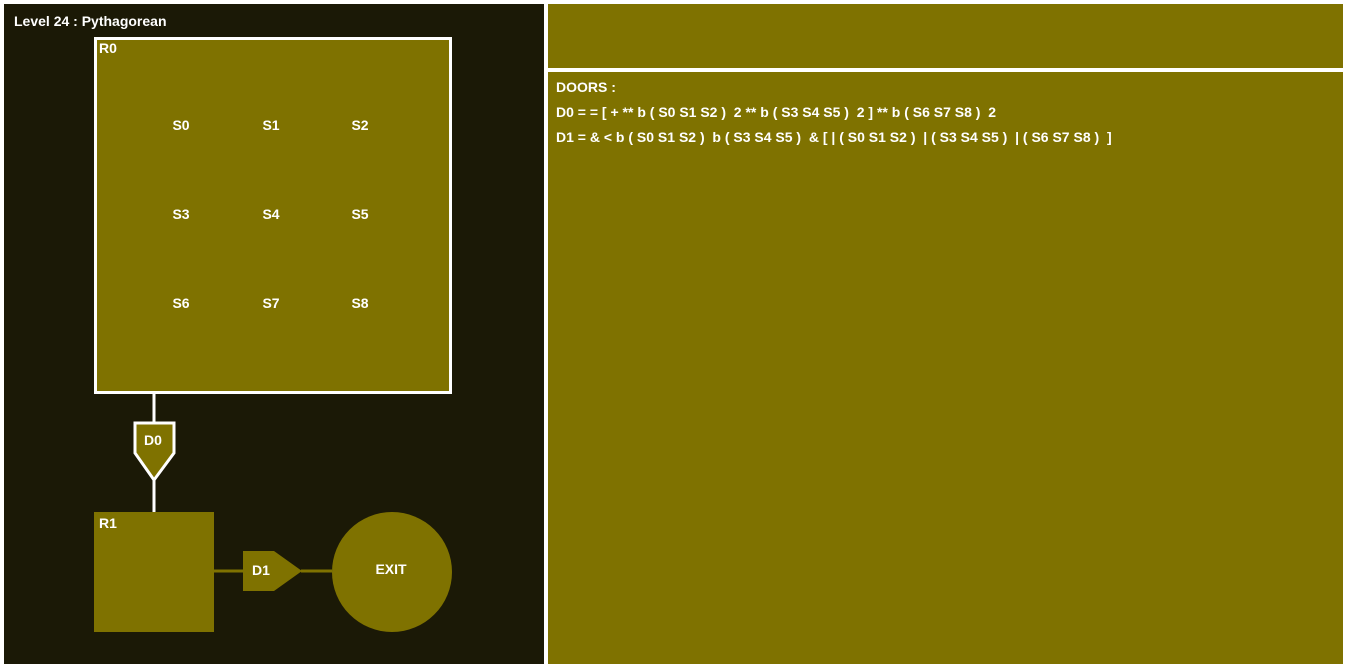 The width and height of the screenshot is (1346, 668). What do you see at coordinates (180, 303) in the screenshot?
I see `switch-s6: S6` at bounding box center [180, 303].